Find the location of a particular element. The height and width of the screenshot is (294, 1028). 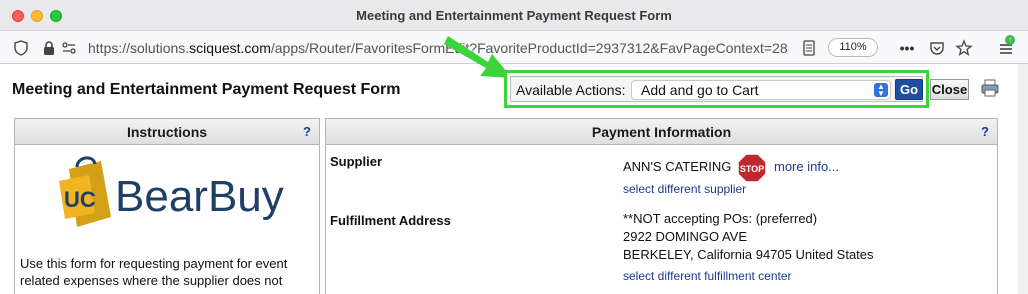

zoom-level: 110% is located at coordinates (853, 47).